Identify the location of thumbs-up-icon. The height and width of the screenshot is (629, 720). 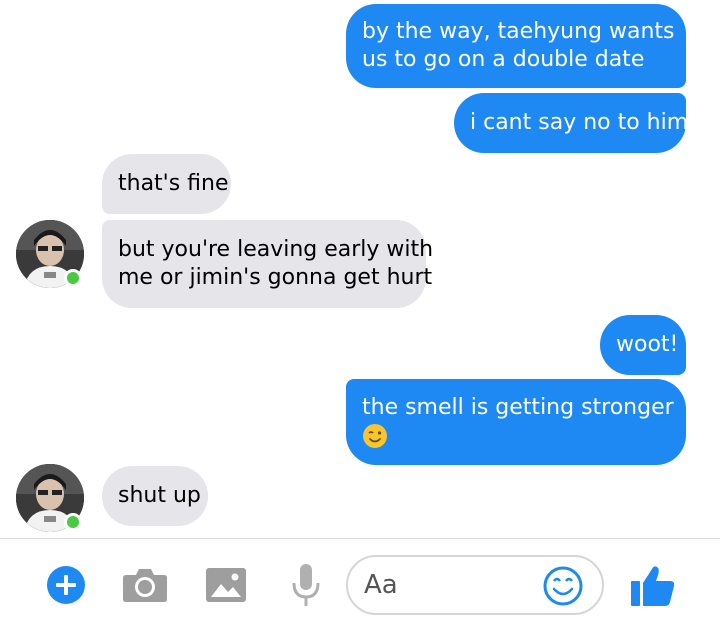
(653, 586).